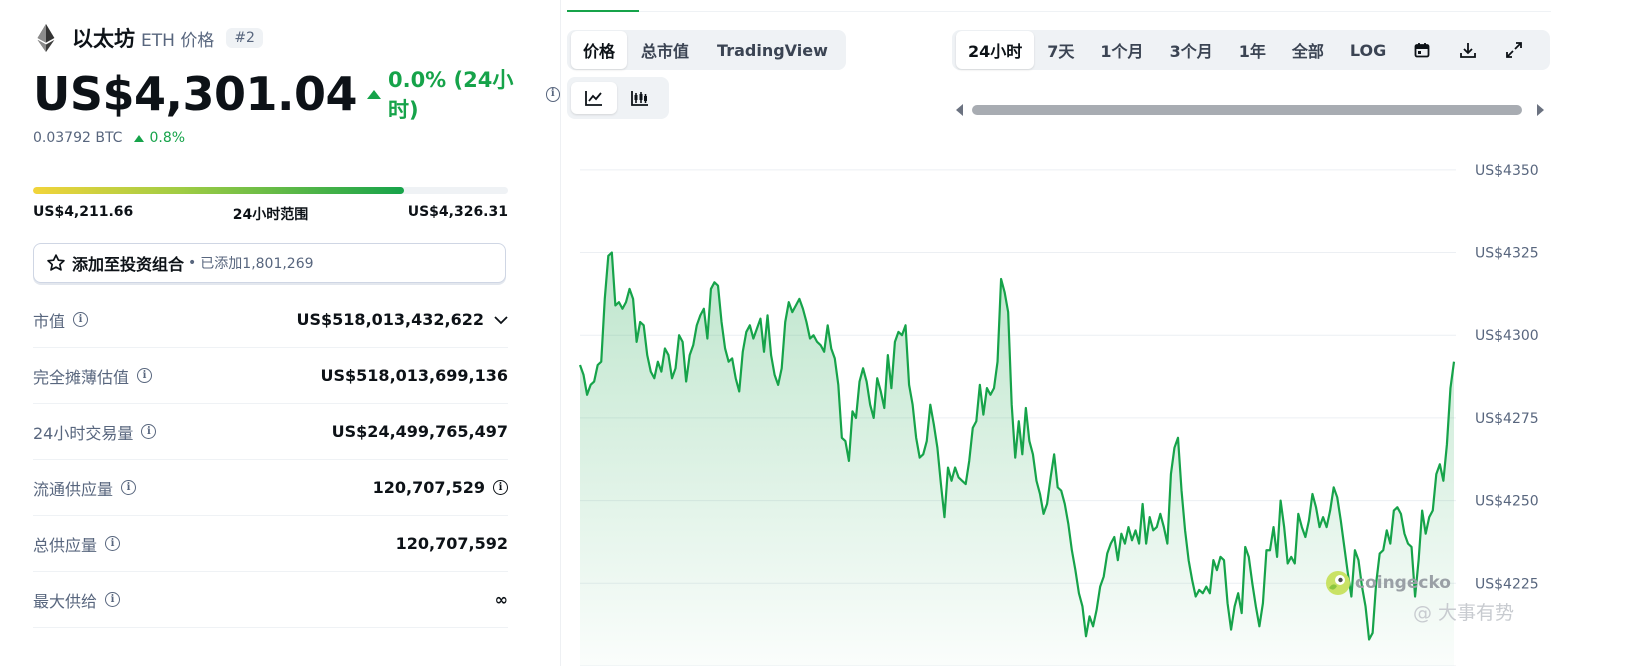 The width and height of the screenshot is (1638, 666). Describe the element at coordinates (195, 94) in the screenshot. I see `price-value: US$4,301.04` at that location.